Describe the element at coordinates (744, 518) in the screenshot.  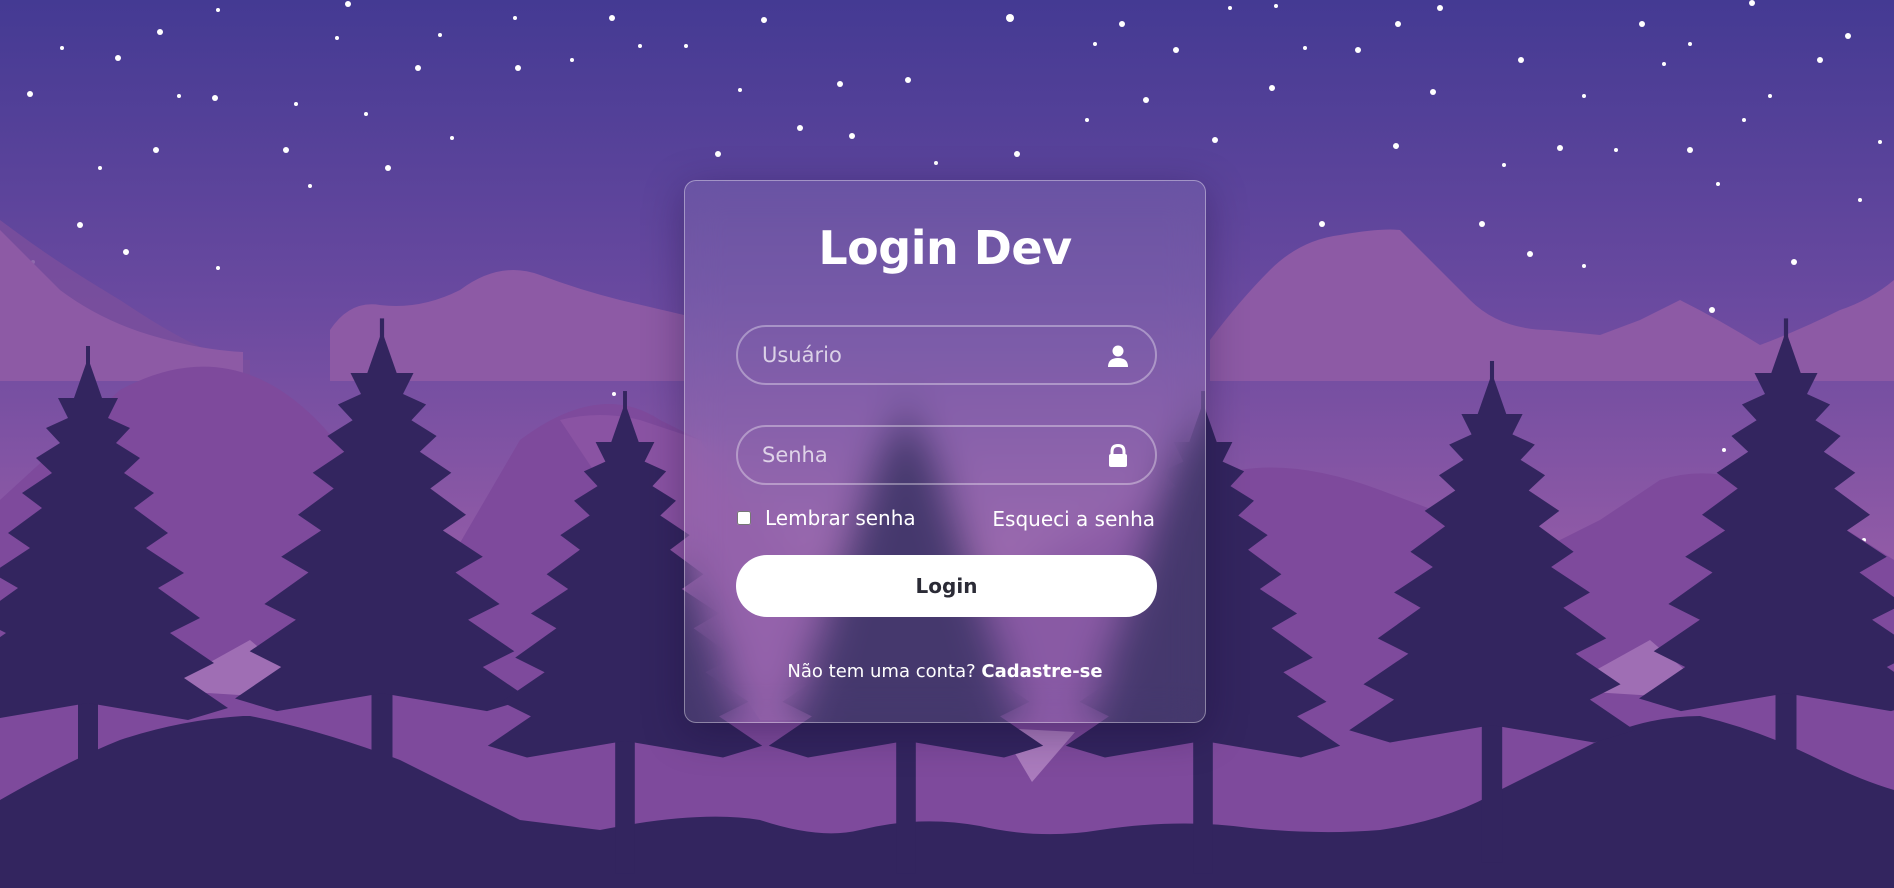
I see `remember-checkbox` at that location.